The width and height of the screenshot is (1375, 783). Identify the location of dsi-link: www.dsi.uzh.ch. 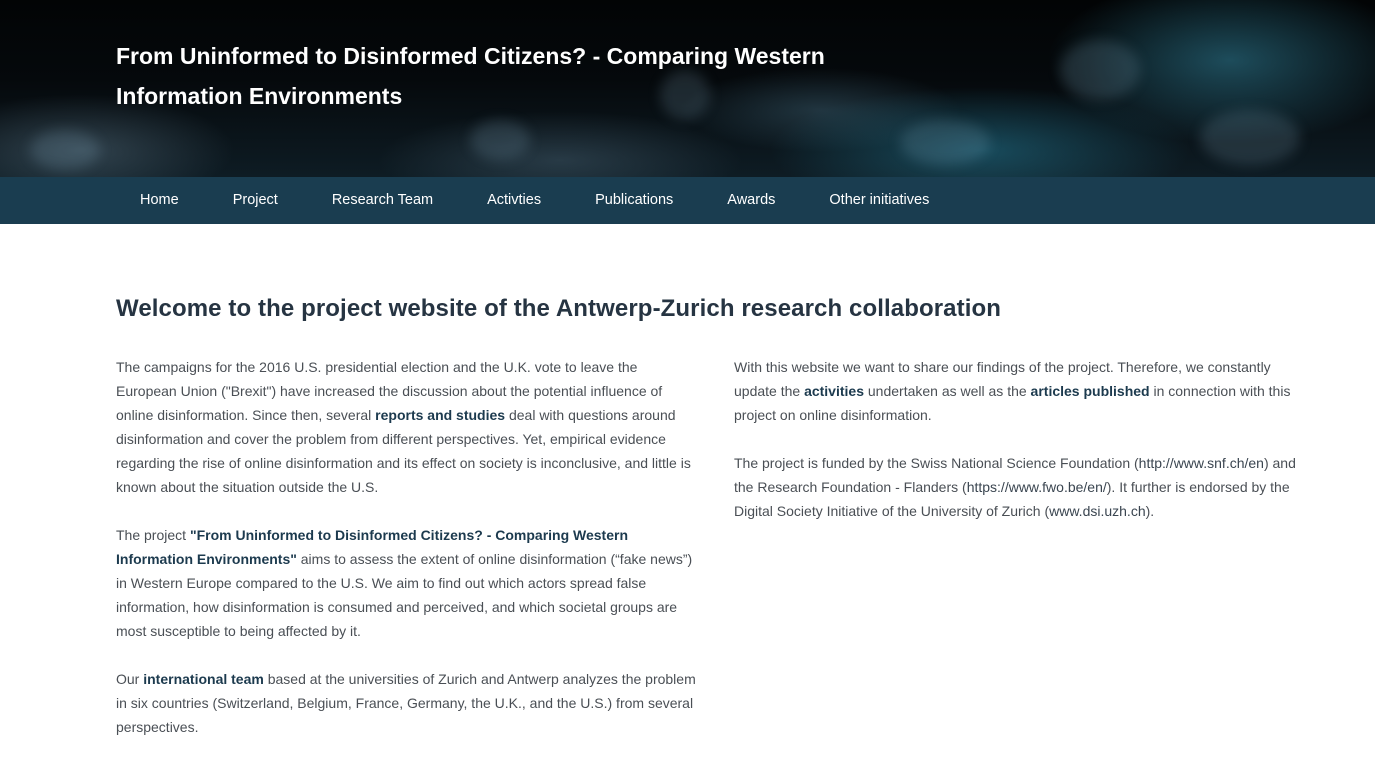
(1097, 511).